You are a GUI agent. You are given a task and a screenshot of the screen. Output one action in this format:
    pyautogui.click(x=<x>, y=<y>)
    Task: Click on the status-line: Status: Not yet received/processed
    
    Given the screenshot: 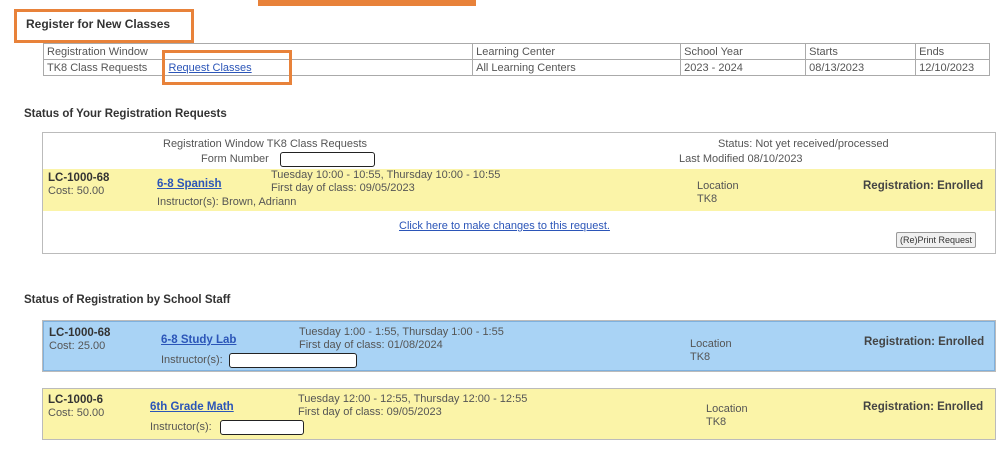 What is the action you would take?
    pyautogui.click(x=803, y=144)
    